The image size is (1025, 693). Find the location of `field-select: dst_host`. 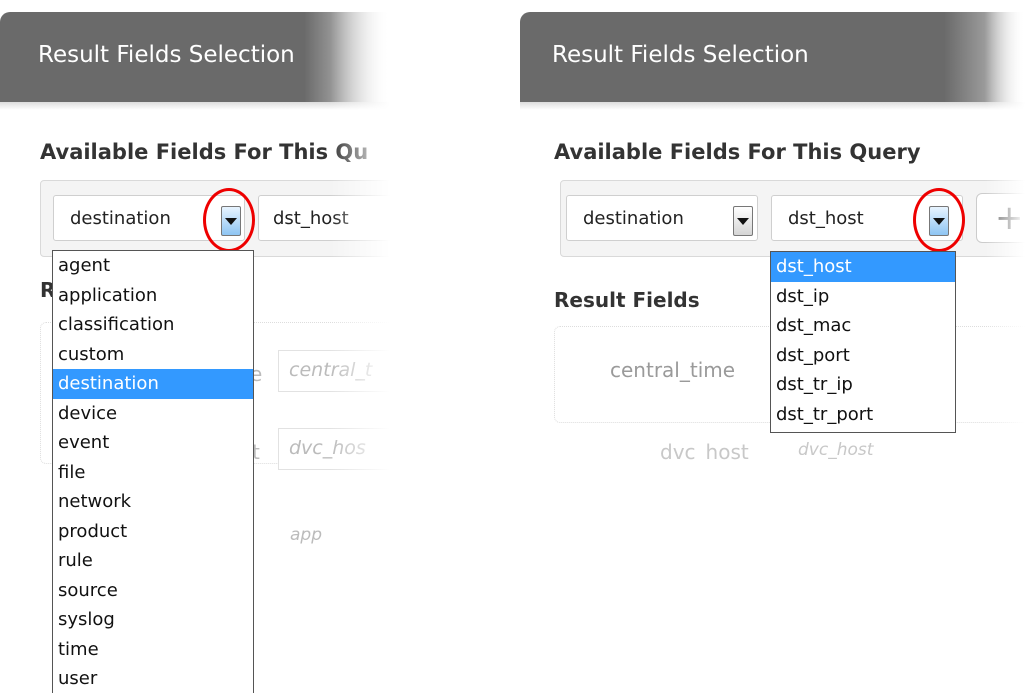

field-select: dst_host is located at coordinates (324, 218).